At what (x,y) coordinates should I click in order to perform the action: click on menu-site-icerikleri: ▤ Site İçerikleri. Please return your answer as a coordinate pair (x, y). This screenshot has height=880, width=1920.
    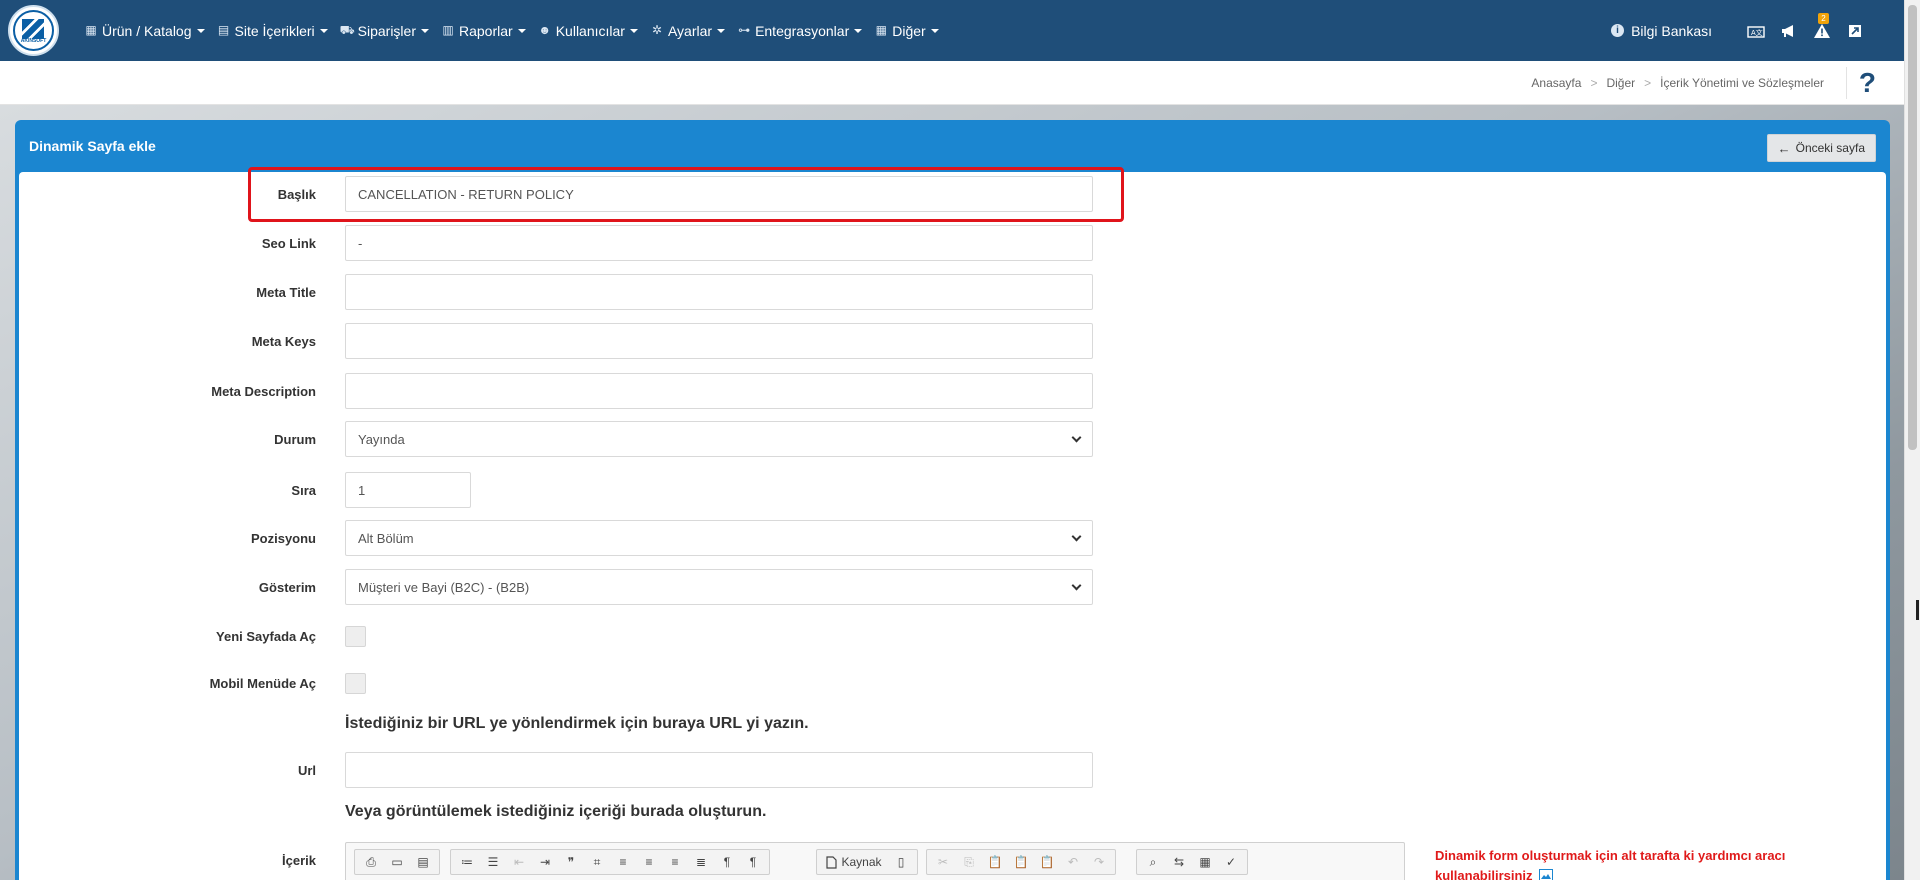
    Looking at the image, I should click on (272, 31).